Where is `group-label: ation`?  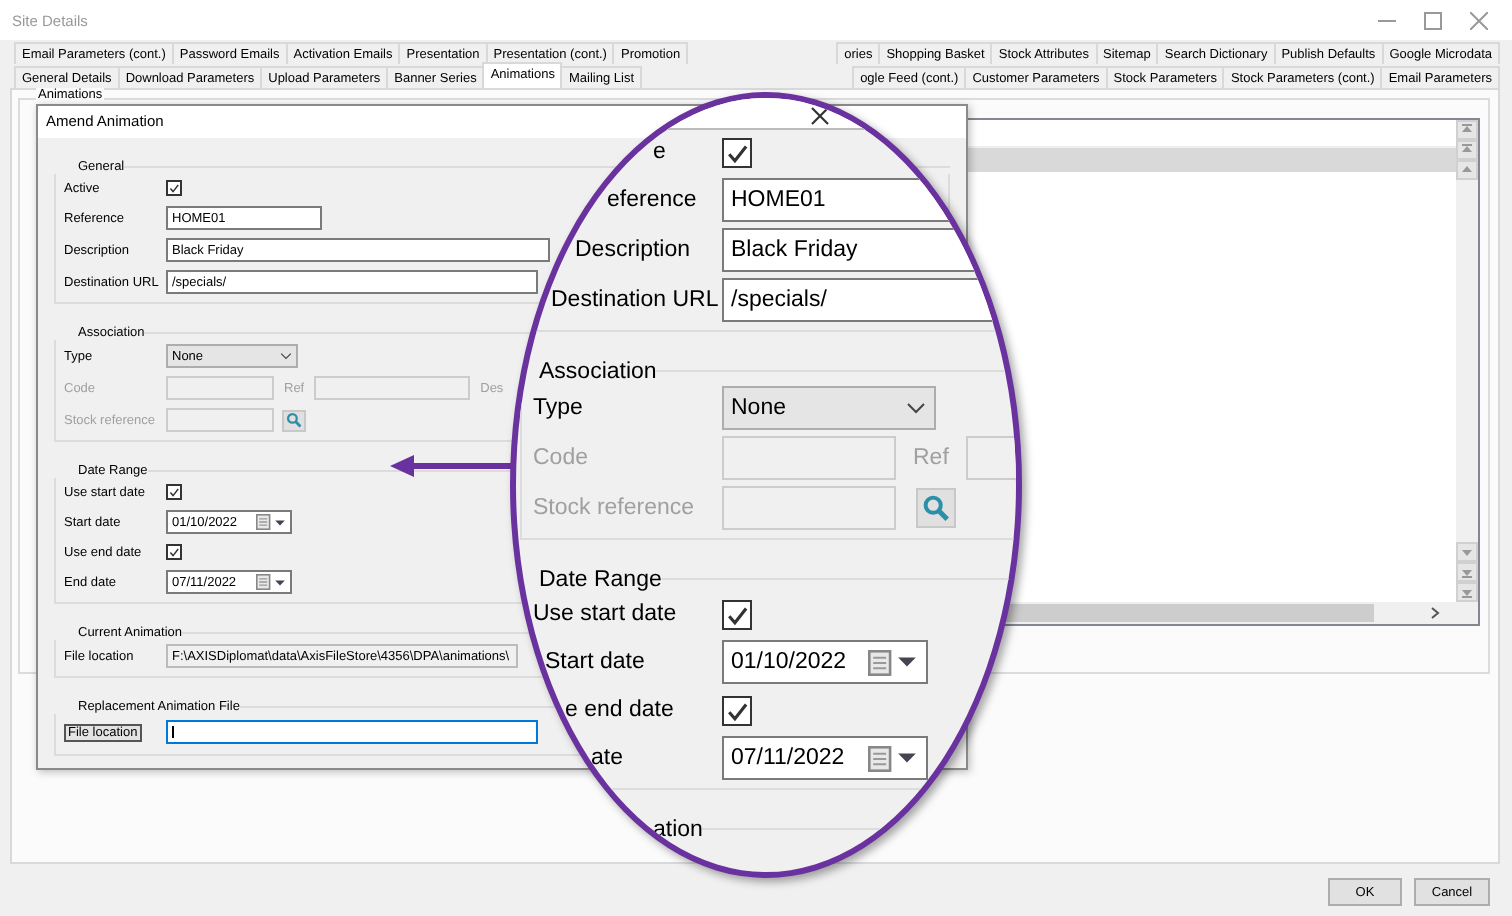 group-label: ation is located at coordinates (678, 829).